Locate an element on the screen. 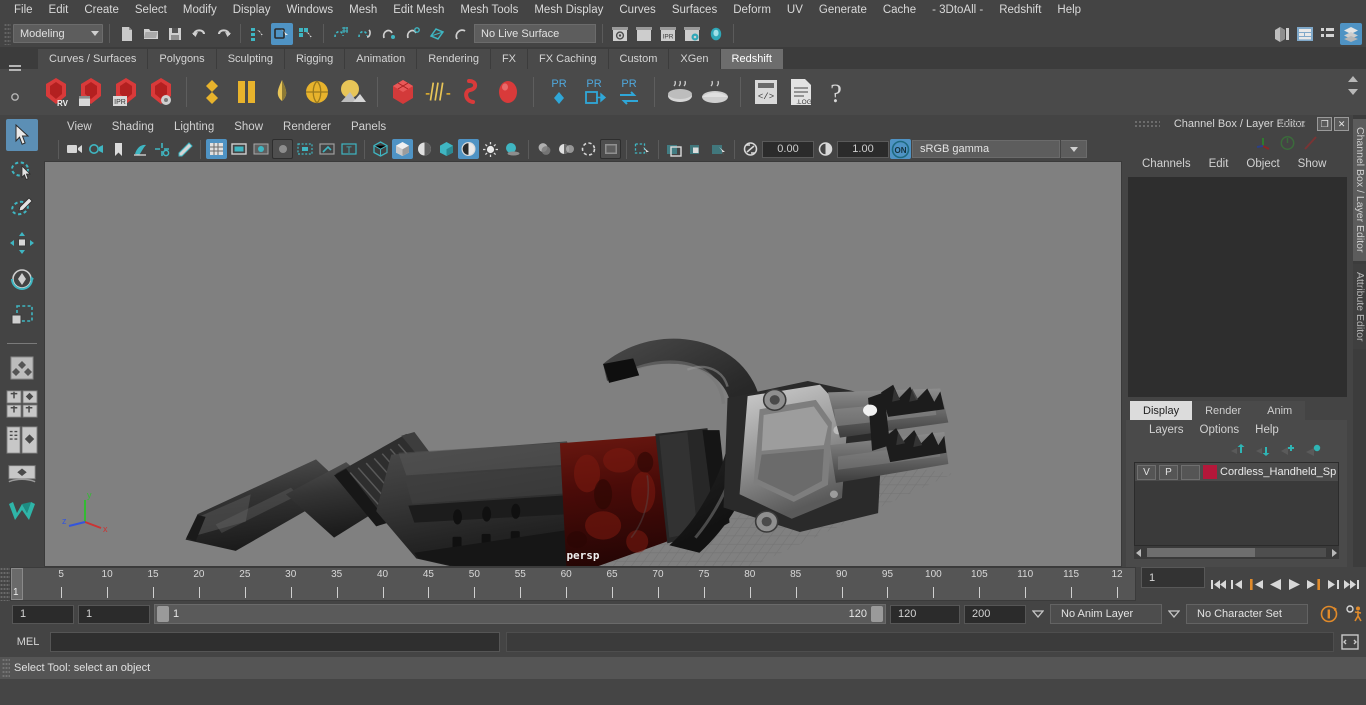  close-icon: ✕ is located at coordinates (1342, 124).